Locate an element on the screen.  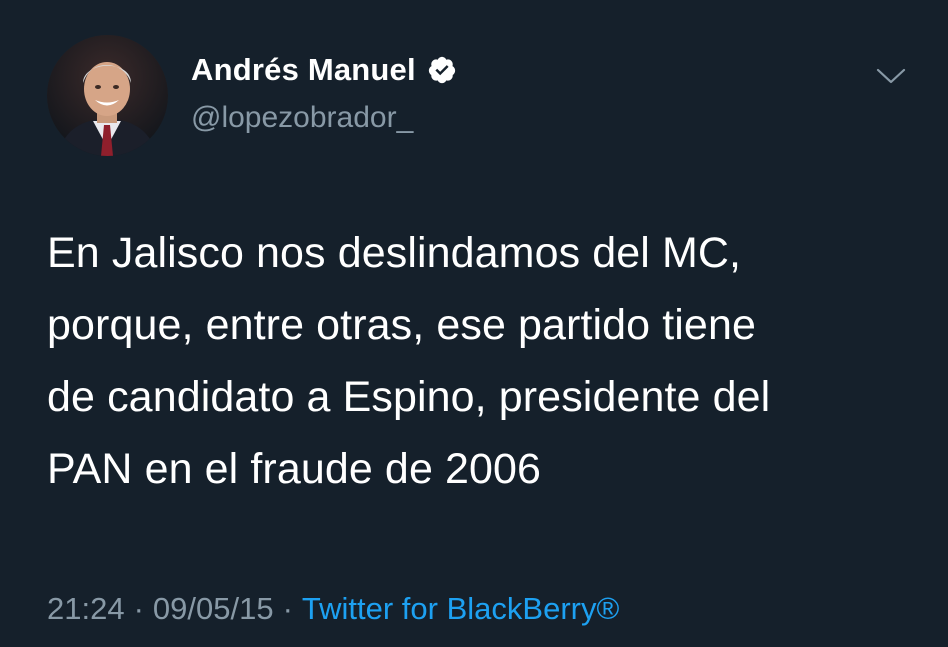
author-name-row: Andrés Manuel is located at coordinates (324, 70).